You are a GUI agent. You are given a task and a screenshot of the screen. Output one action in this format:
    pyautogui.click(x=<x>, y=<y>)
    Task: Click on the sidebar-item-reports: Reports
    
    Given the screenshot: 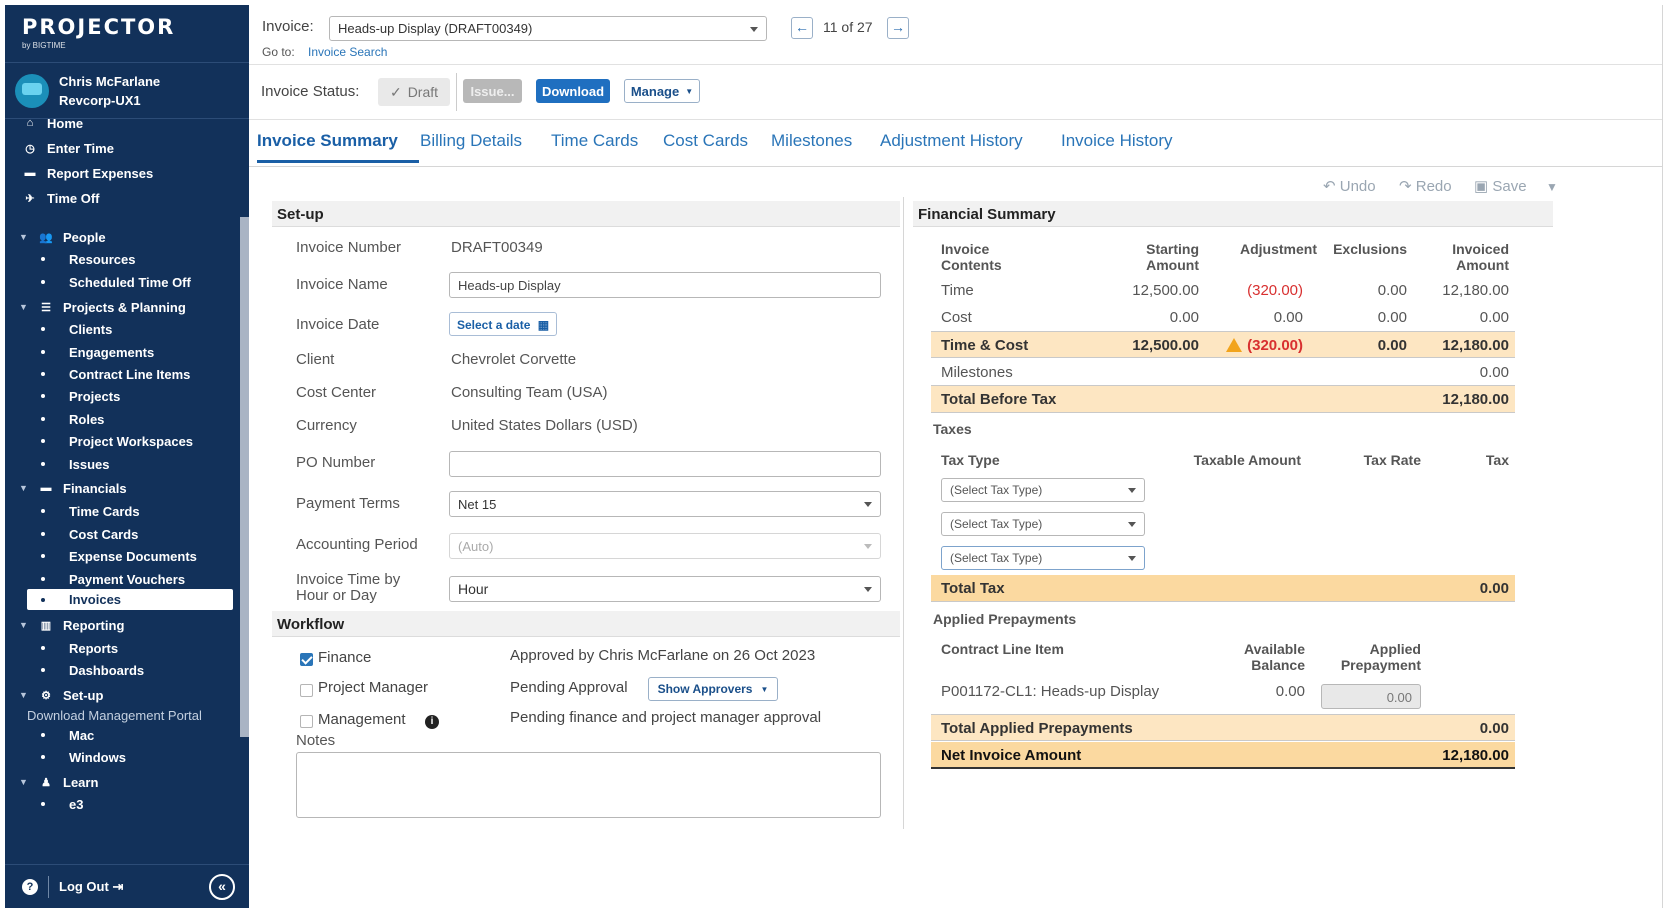 What is the action you would take?
    pyautogui.click(x=122, y=648)
    